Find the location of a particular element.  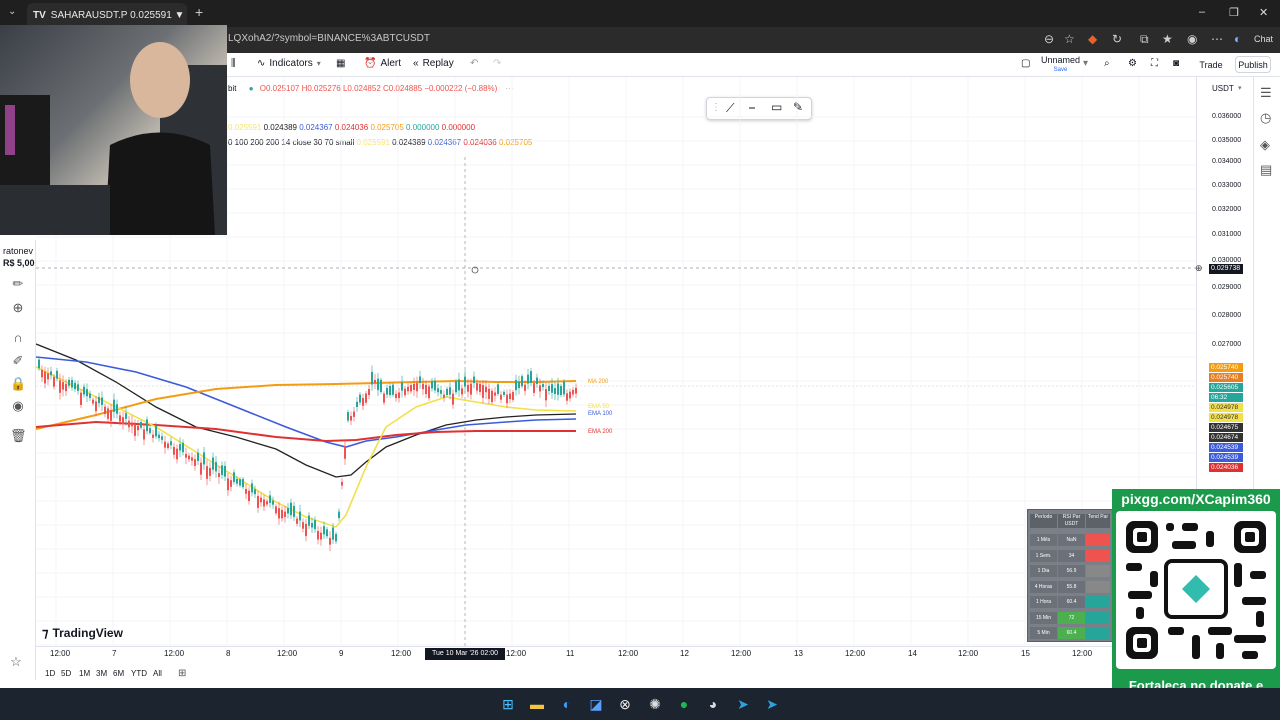

ema100-label: EMA 100 is located at coordinates (600, 414).